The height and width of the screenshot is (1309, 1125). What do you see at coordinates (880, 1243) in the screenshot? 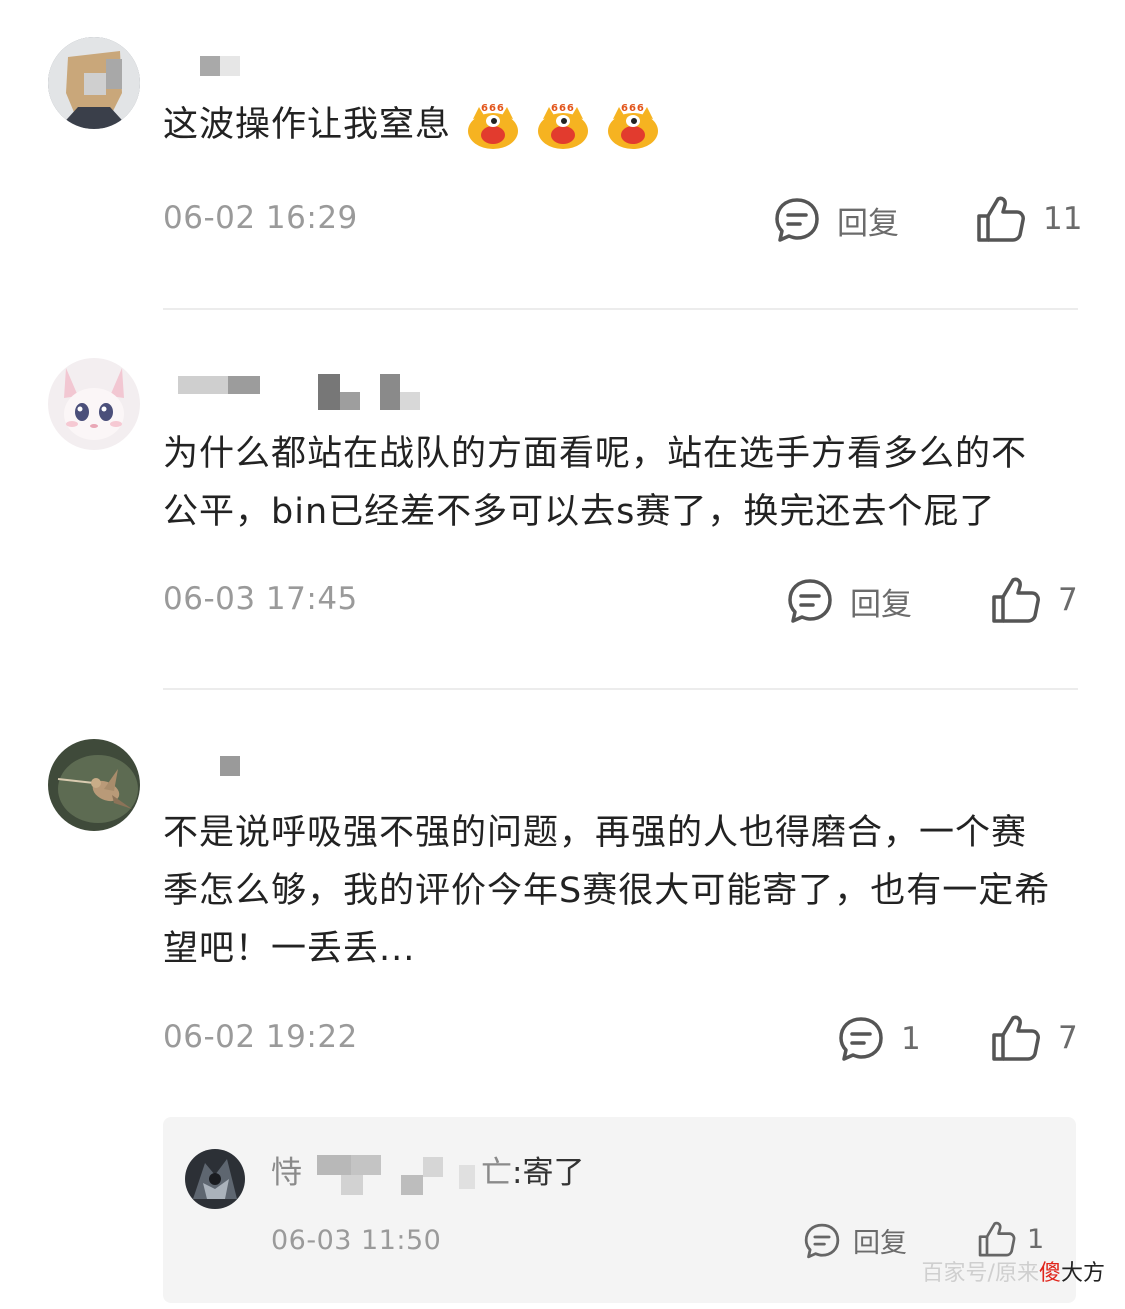
I see `reply-label: 回复` at bounding box center [880, 1243].